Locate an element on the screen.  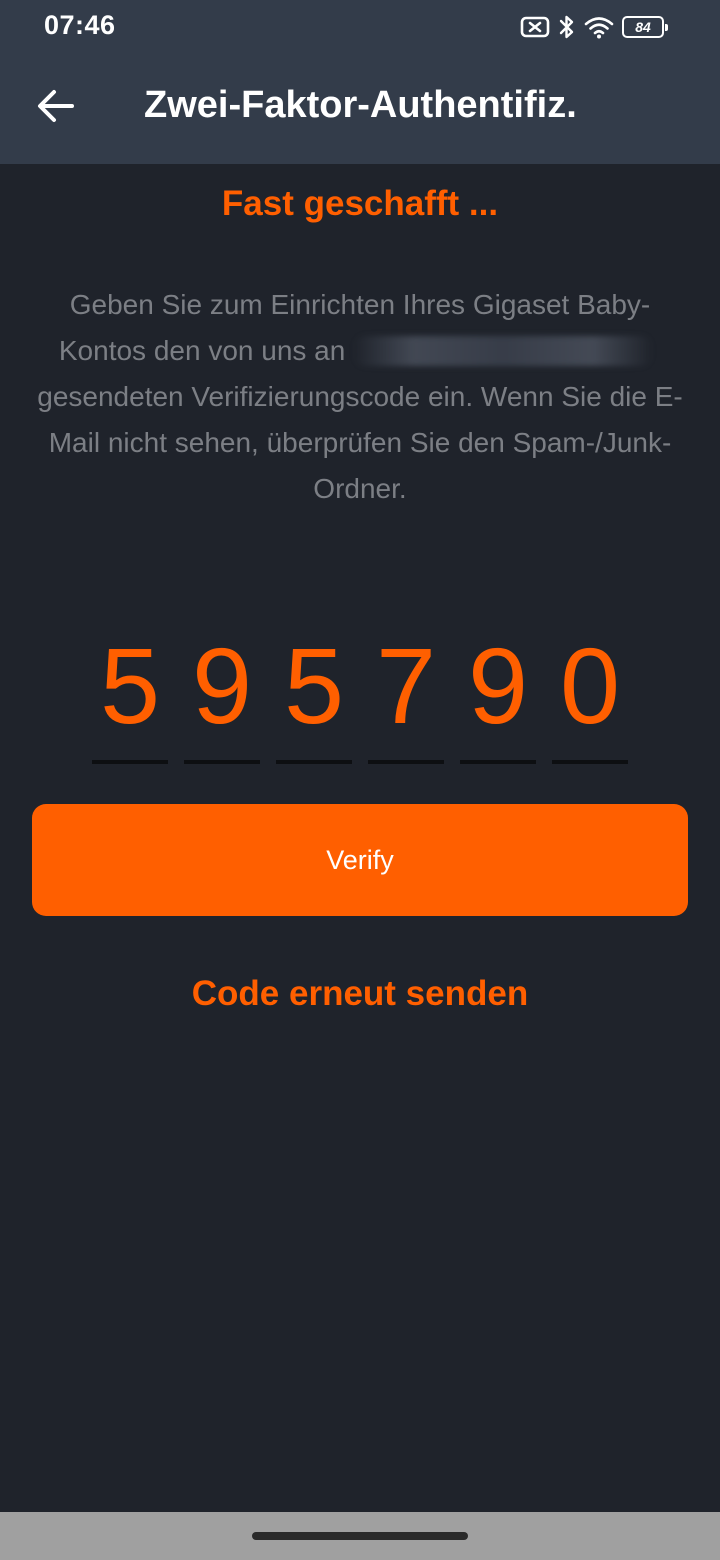
battery-level: 84 is located at coordinates (643, 27).